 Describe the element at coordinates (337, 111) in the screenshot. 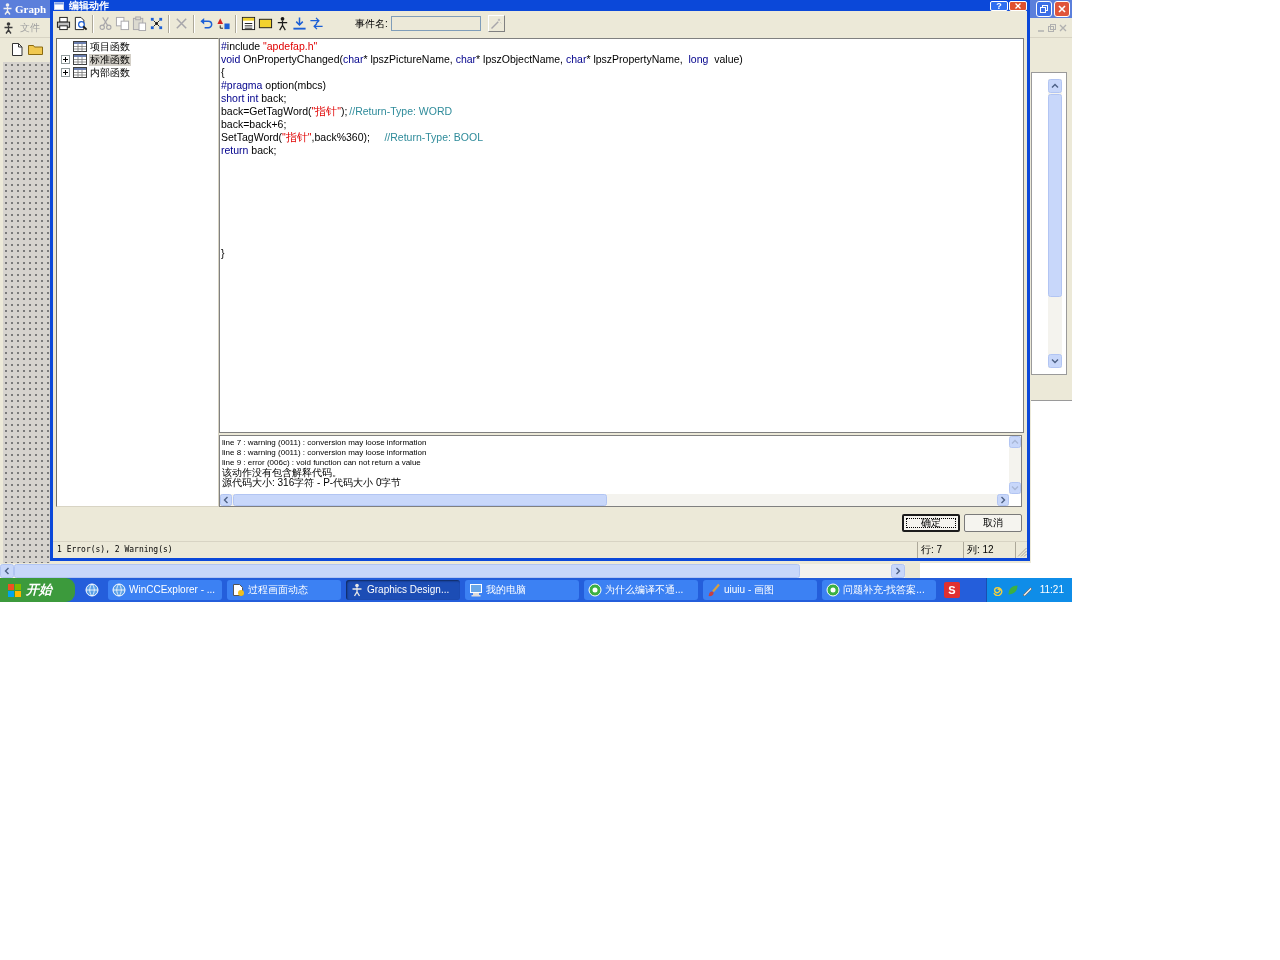

I see `code-line: back=GetTagWord("指针"); //Return-Type: WORD` at that location.